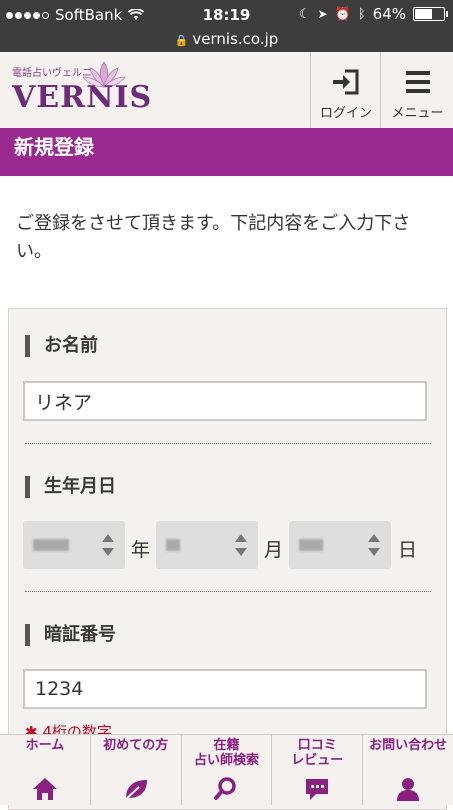  What do you see at coordinates (317, 753) in the screenshot?
I see `nav-item-label: 口コミ レビュー` at bounding box center [317, 753].